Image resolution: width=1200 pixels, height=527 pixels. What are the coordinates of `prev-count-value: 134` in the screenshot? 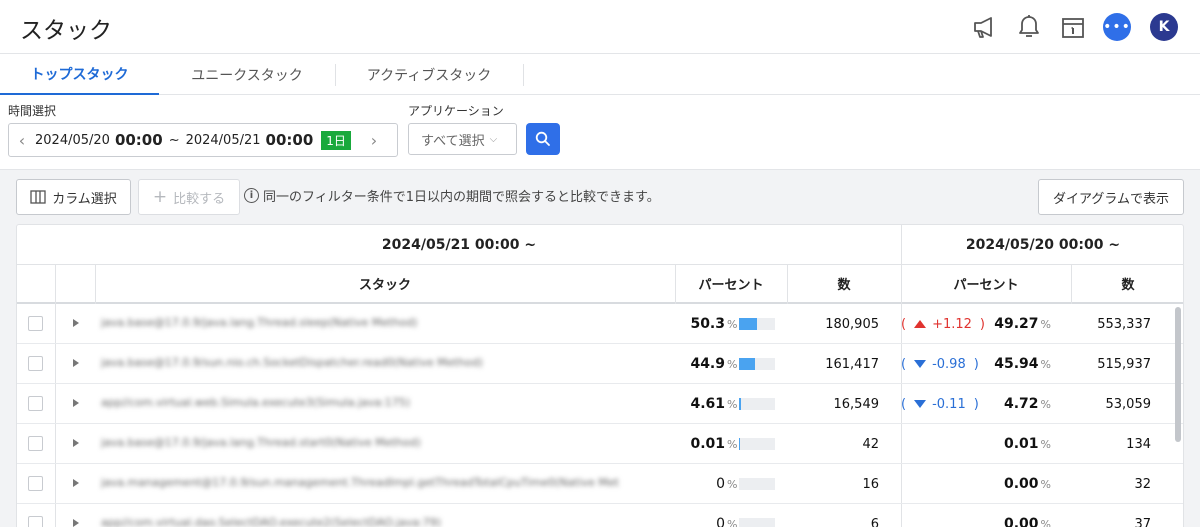 It's located at (1138, 444).